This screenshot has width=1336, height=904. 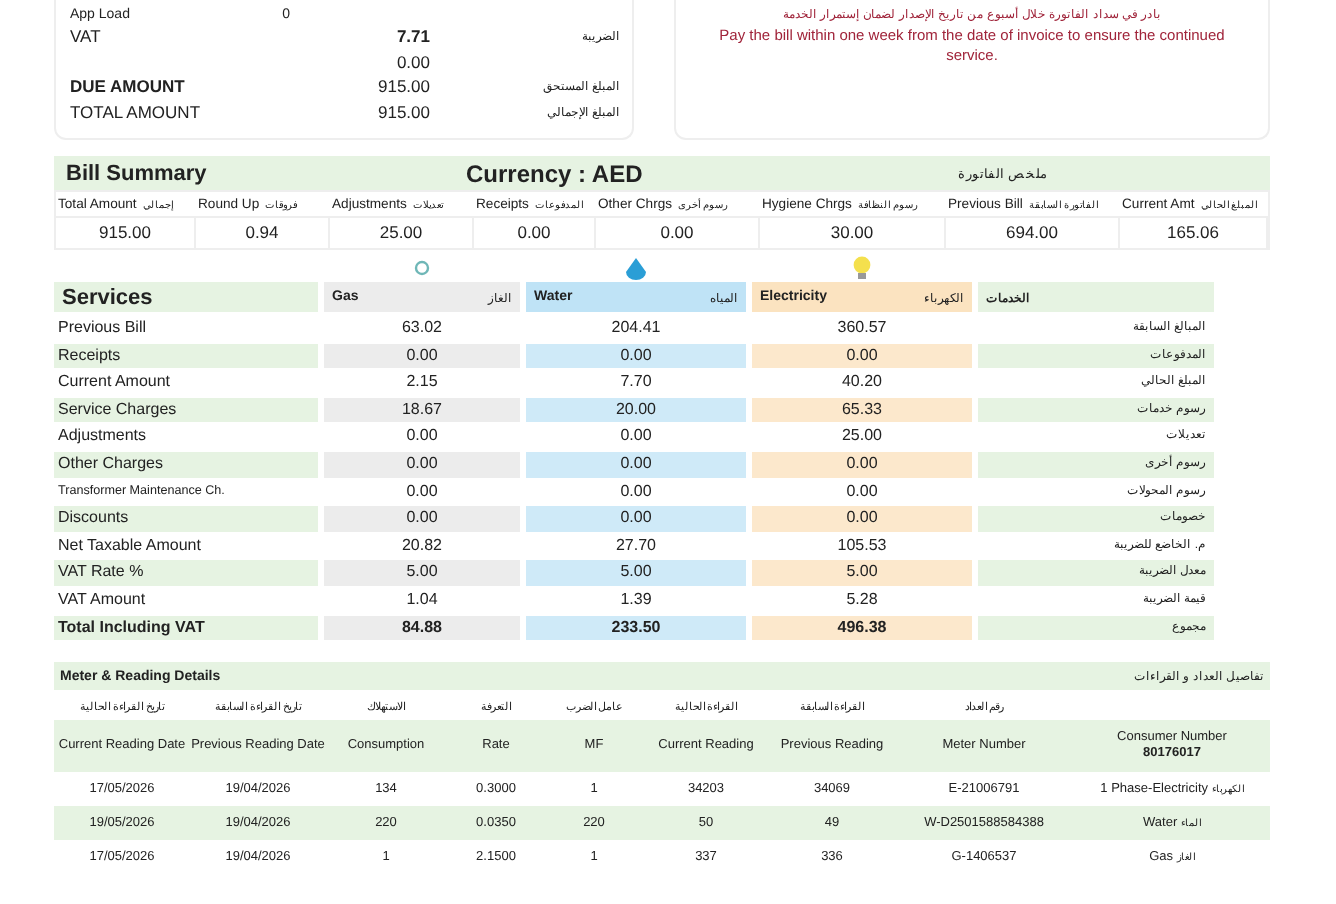 What do you see at coordinates (102, 599) in the screenshot?
I see `row-label: VAT Amount` at bounding box center [102, 599].